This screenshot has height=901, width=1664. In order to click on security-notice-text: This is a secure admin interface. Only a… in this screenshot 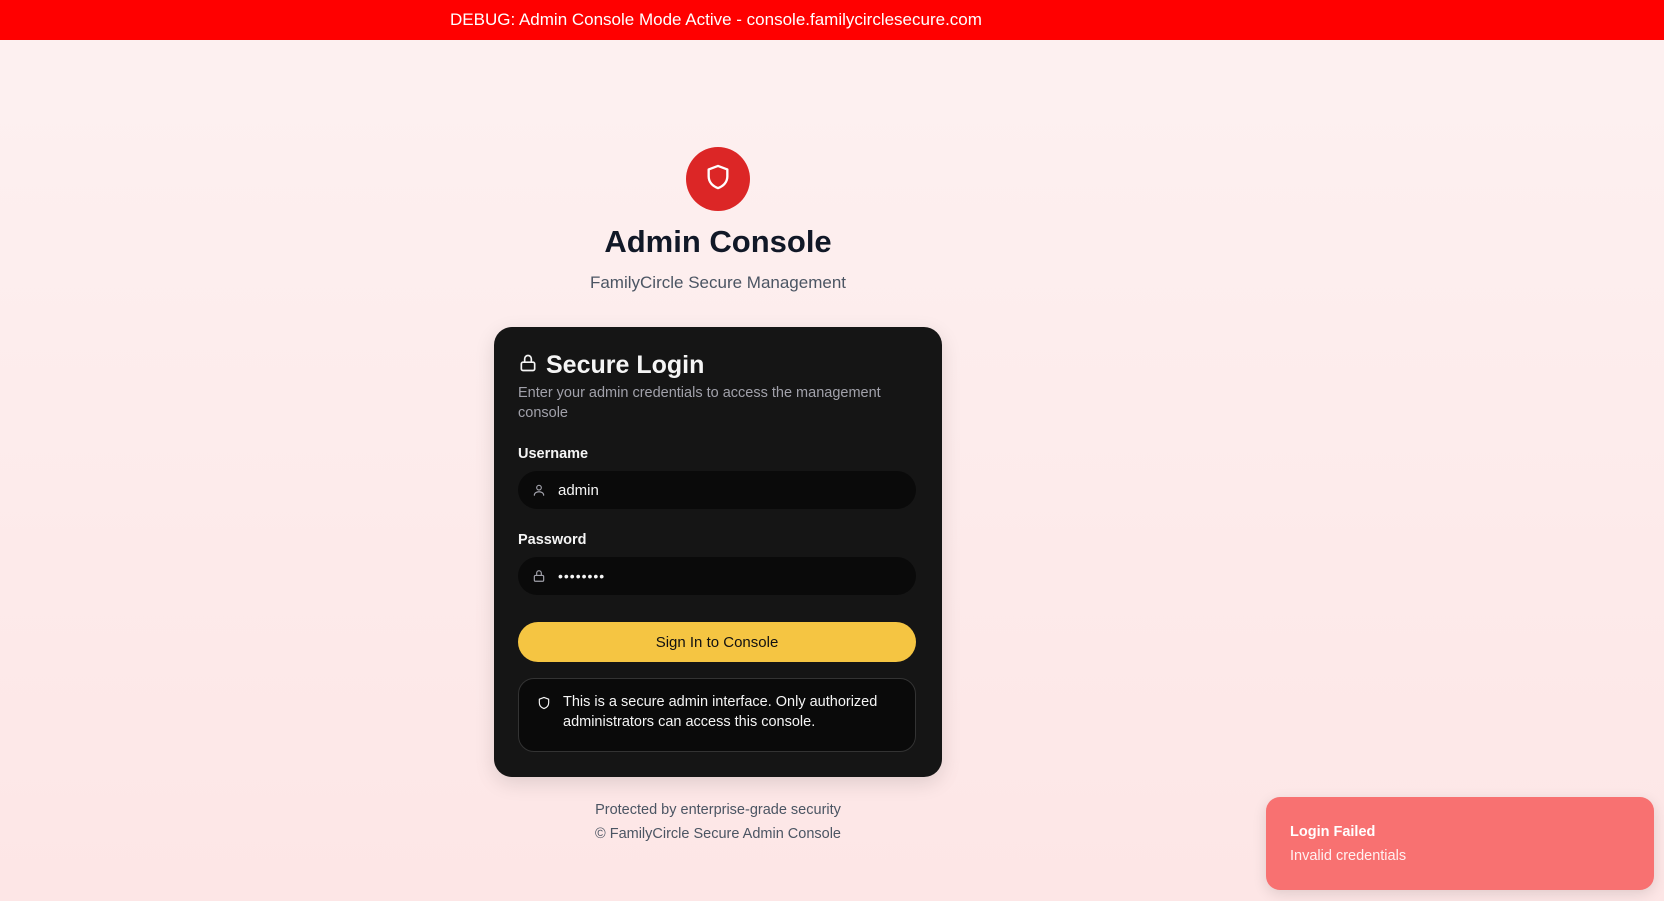, I will do `click(720, 712)`.